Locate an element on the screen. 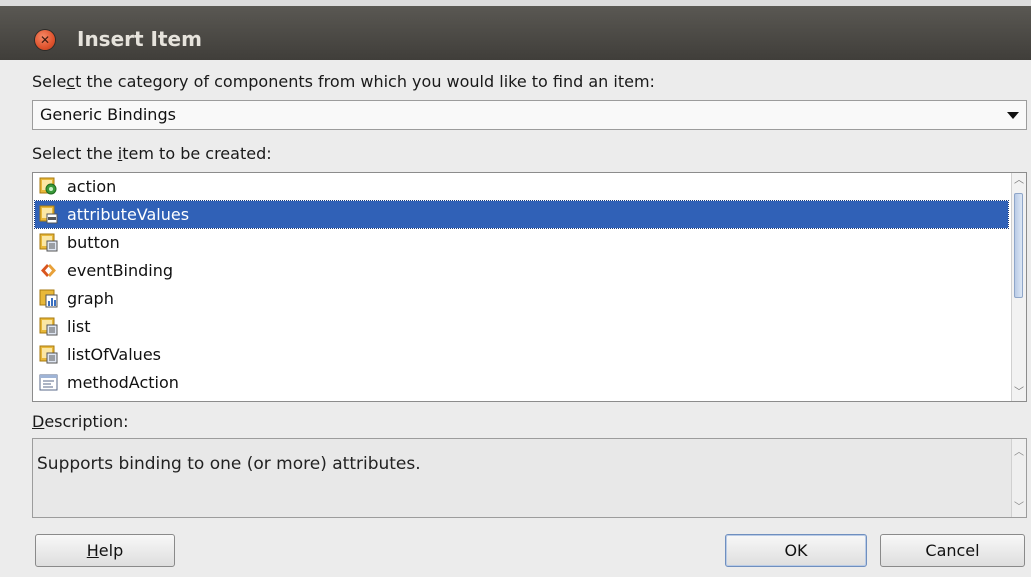  title-bar: ✕ Insert Item is located at coordinates (515, 33).